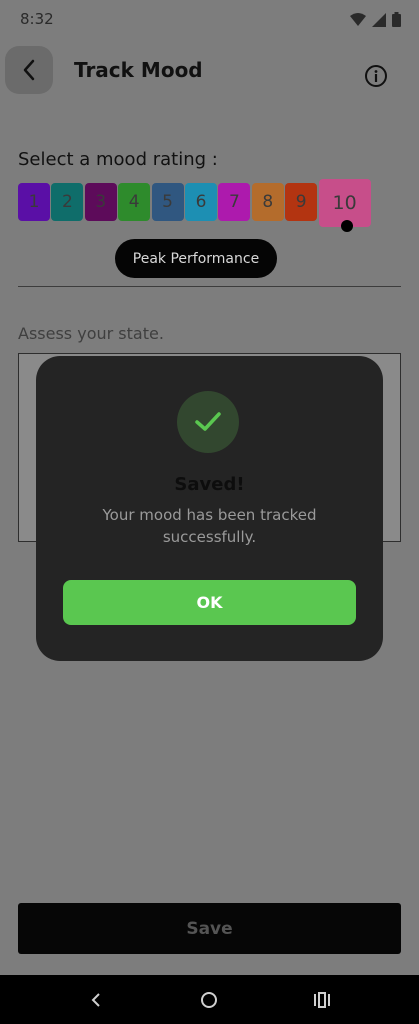  I want to click on mood-rating-1: 1, so click(34, 202).